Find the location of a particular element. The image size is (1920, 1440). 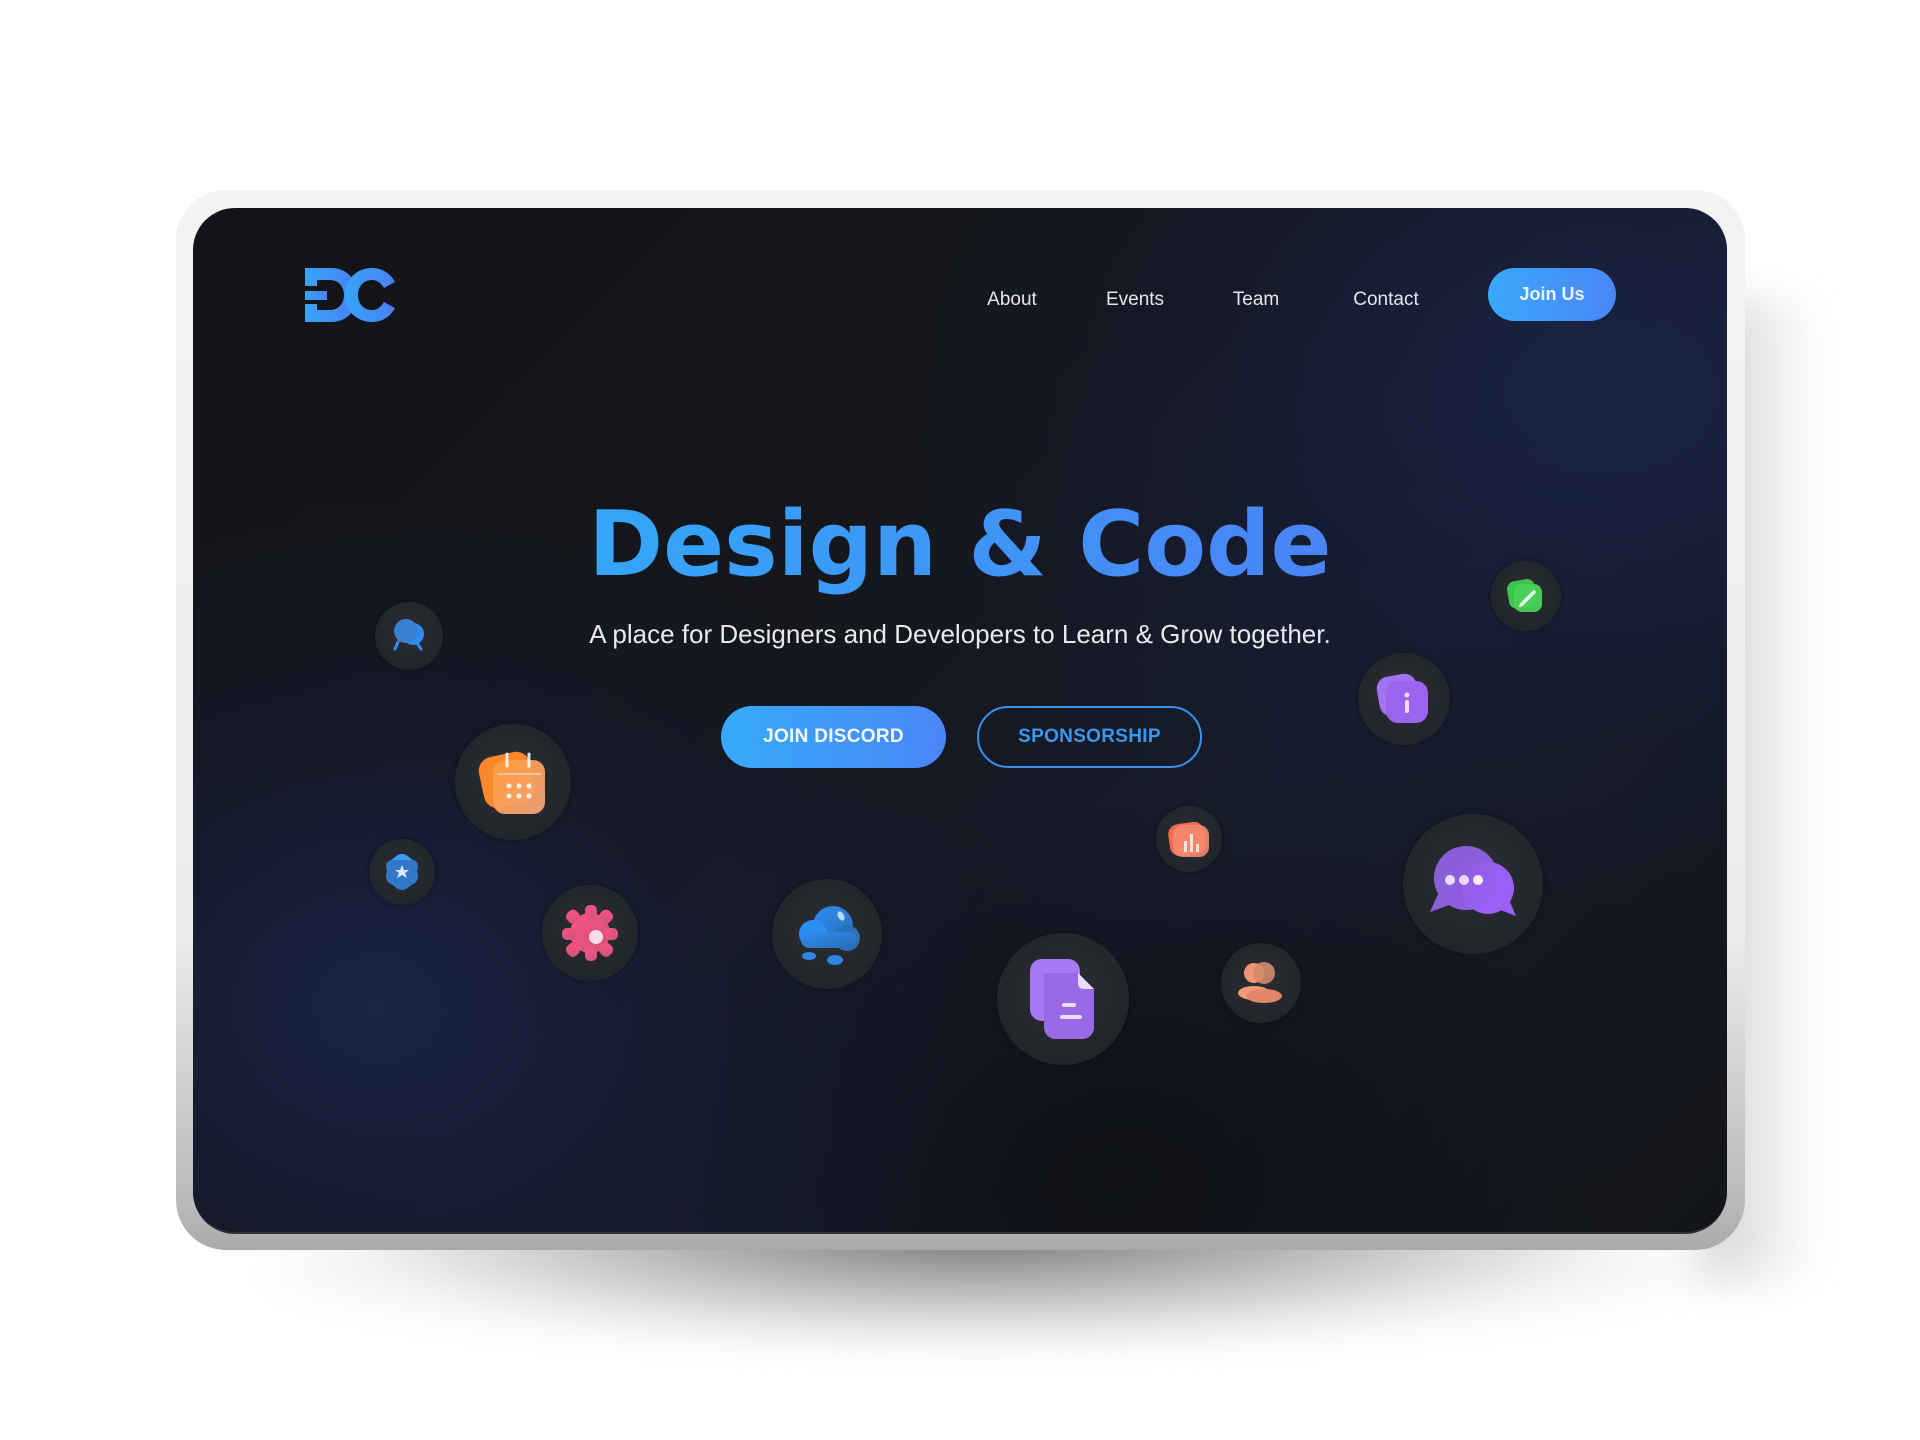

calendar-bubble is located at coordinates (513, 782).